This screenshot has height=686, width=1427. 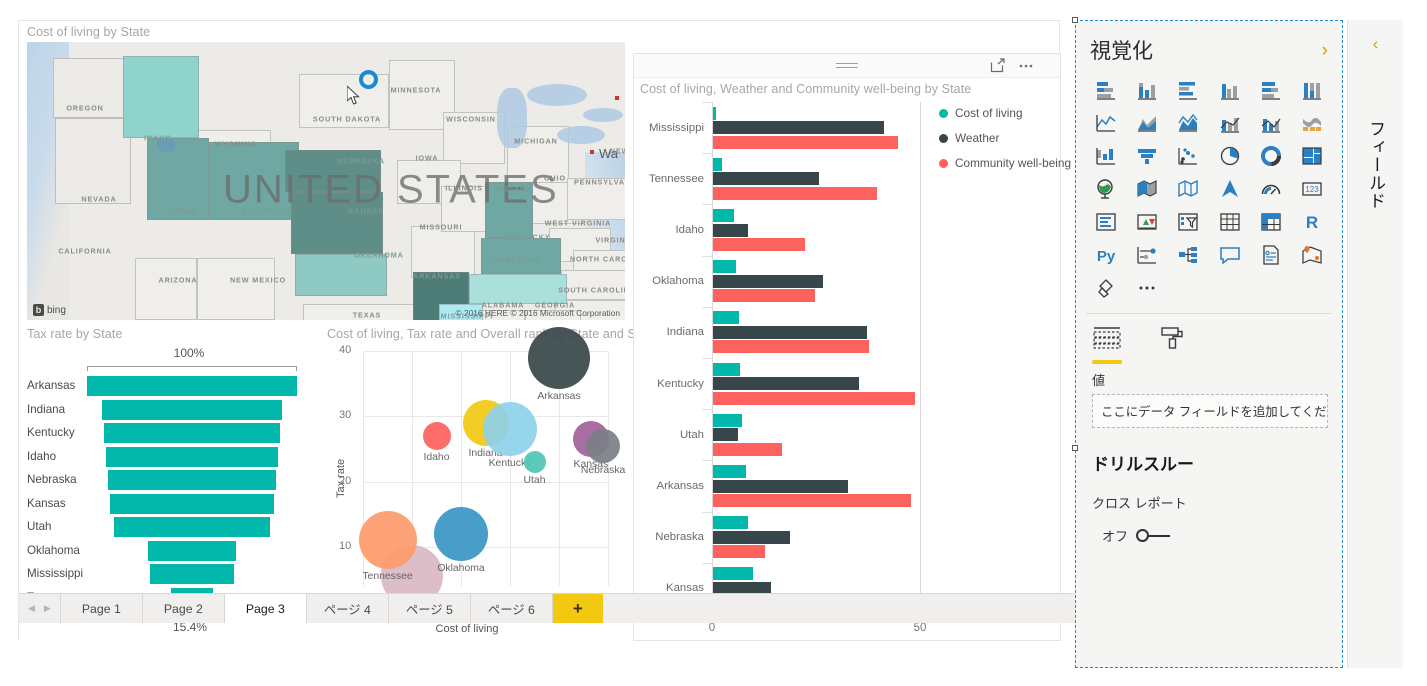 What do you see at coordinates (512, 608) in the screenshot?
I see `page-tab-ページ-6: ページ 6` at bounding box center [512, 608].